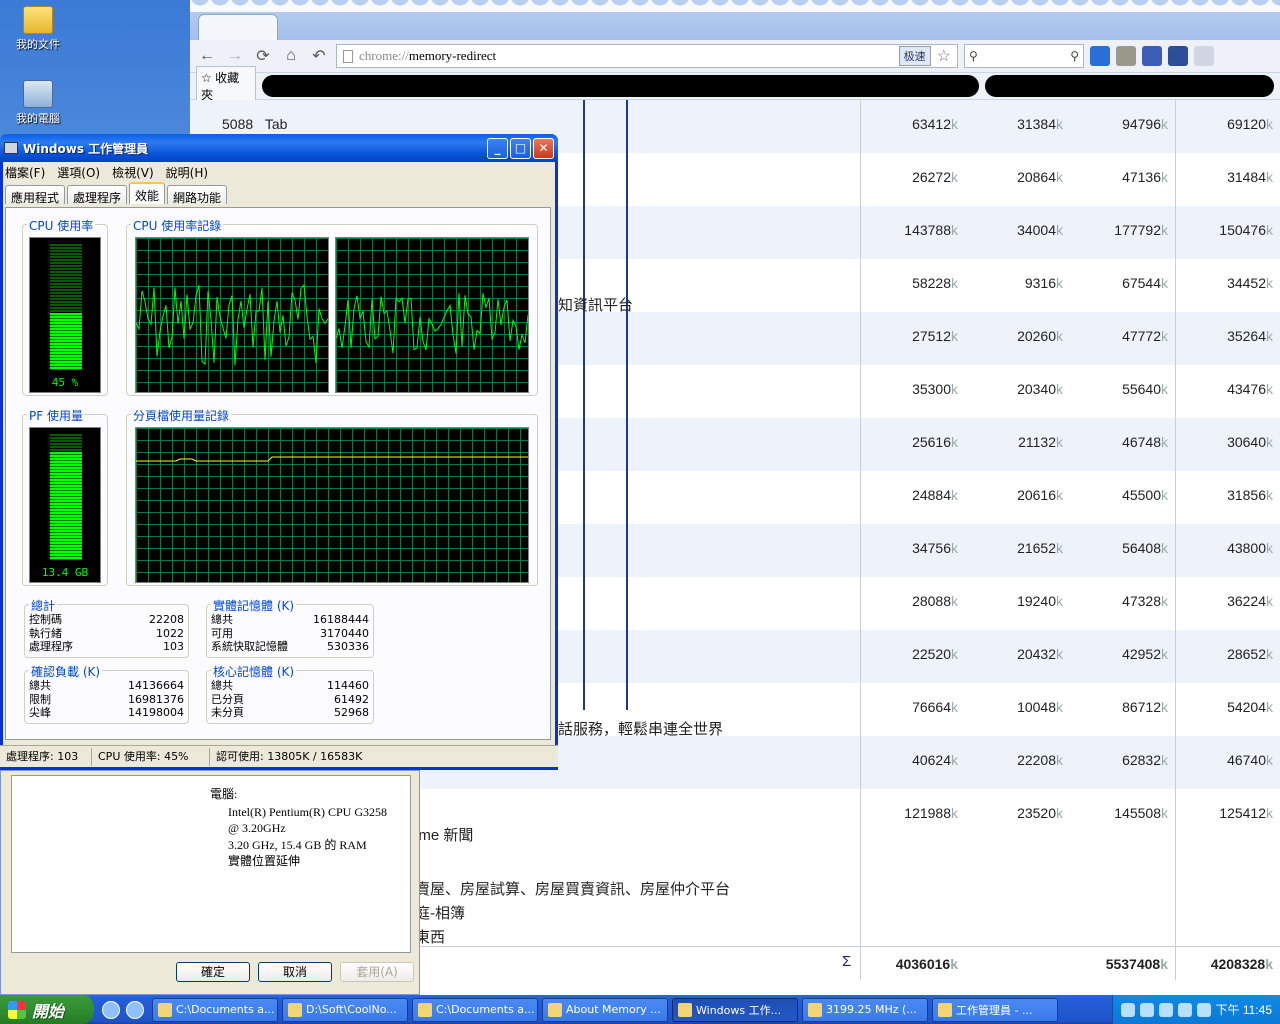 This screenshot has width=1280, height=1024. Describe the element at coordinates (263, 56) in the screenshot. I see `reload-icon: ⟳` at that location.